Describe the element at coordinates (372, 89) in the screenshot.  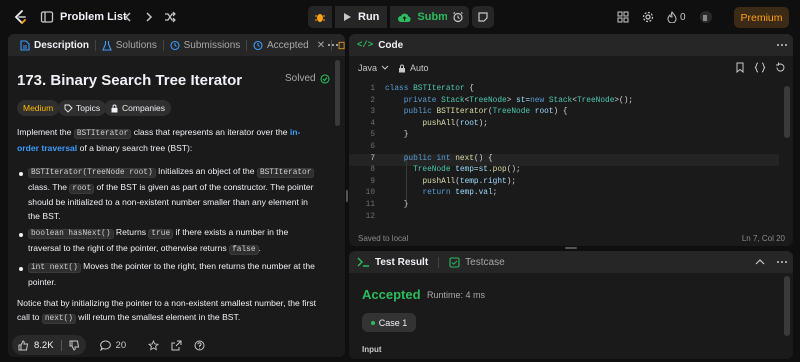
I see `line-number: 1` at that location.